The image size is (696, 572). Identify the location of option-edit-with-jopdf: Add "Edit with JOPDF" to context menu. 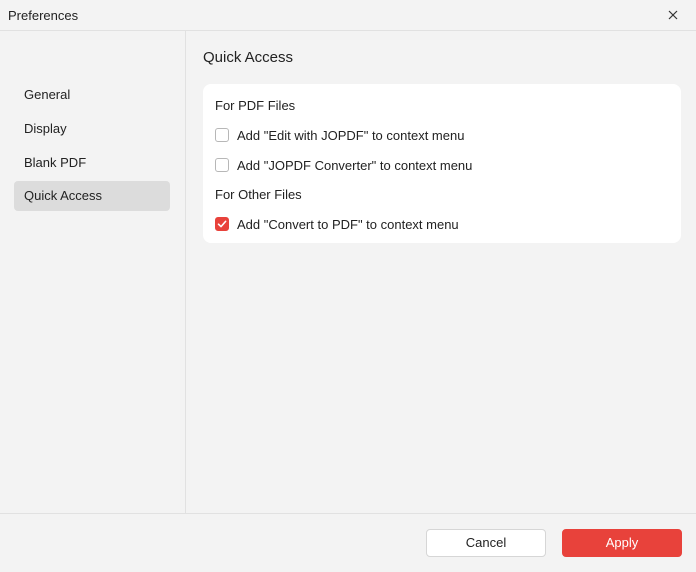
(339, 135).